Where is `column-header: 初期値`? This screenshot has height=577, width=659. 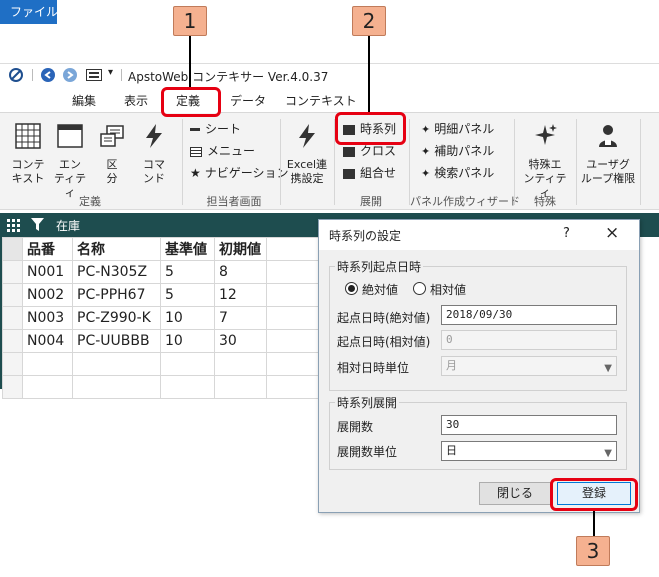
column-header: 初期値 is located at coordinates (240, 249).